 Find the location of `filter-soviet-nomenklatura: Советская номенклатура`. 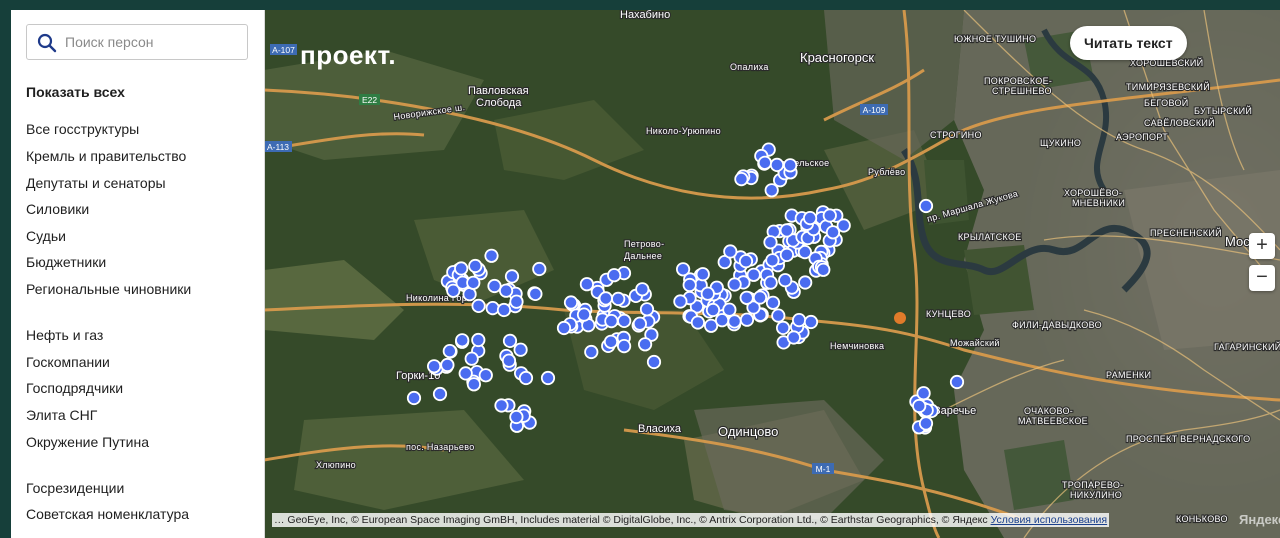

filter-soviet-nomenklatura: Советская номенклатура is located at coordinates (107, 514).